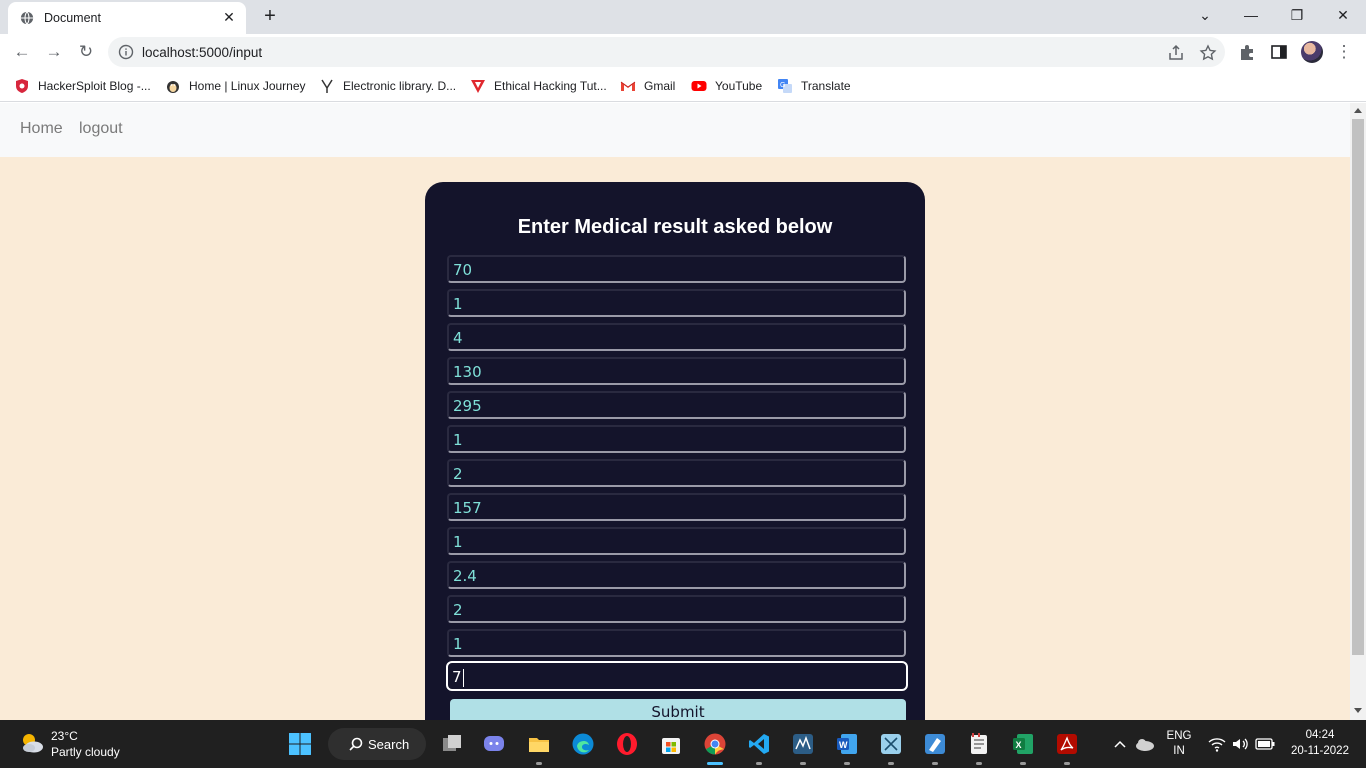 The image size is (1366, 768). Describe the element at coordinates (1320, 735) in the screenshot. I see `clock-time: 04:24` at that location.